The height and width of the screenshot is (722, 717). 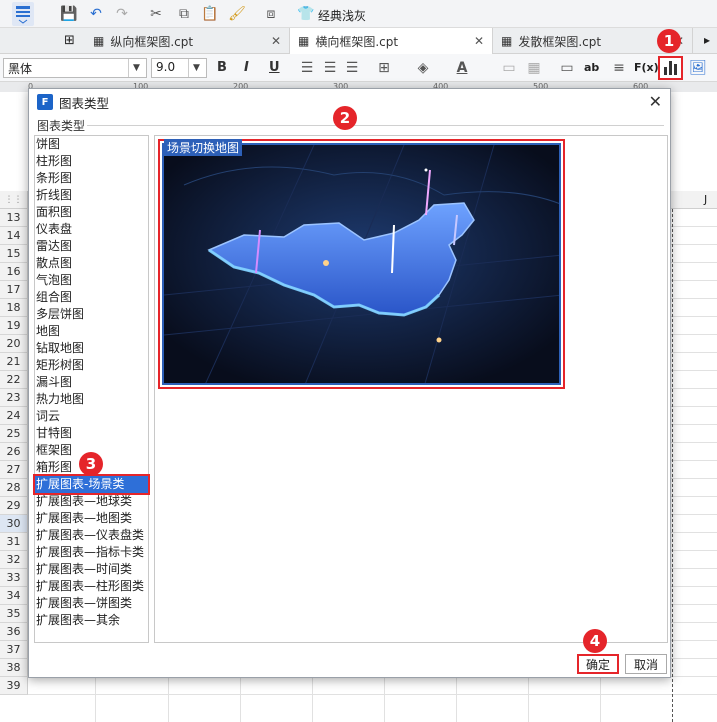 What do you see at coordinates (619, 68) in the screenshot?
I see `paragraph-icon: ≡` at bounding box center [619, 68].